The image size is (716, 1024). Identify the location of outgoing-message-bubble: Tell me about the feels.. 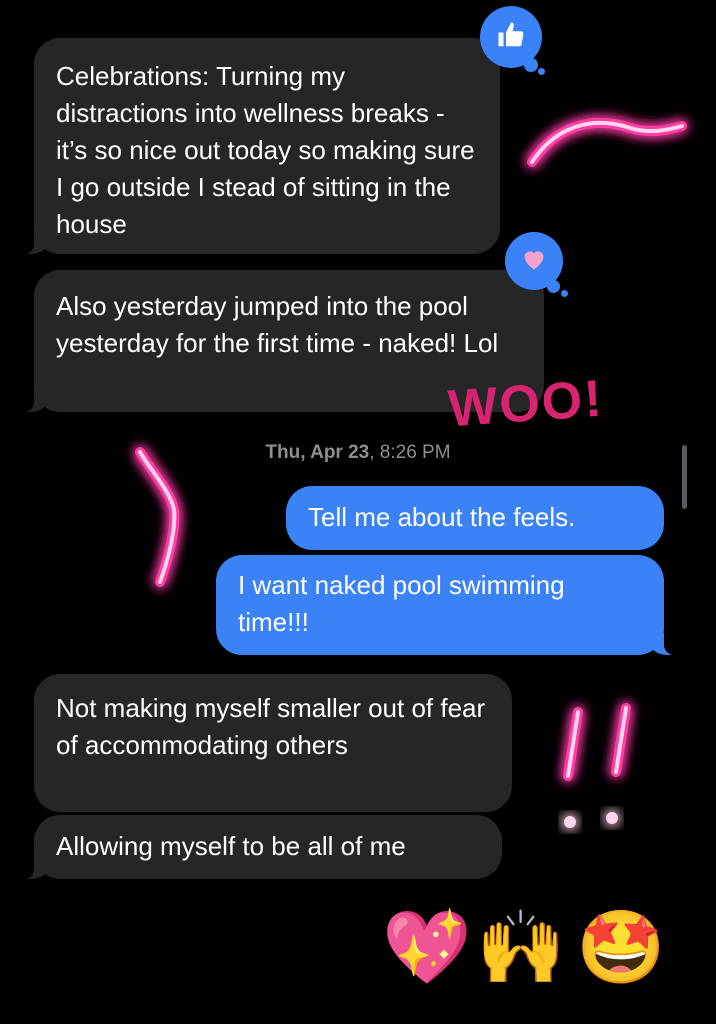
(475, 518).